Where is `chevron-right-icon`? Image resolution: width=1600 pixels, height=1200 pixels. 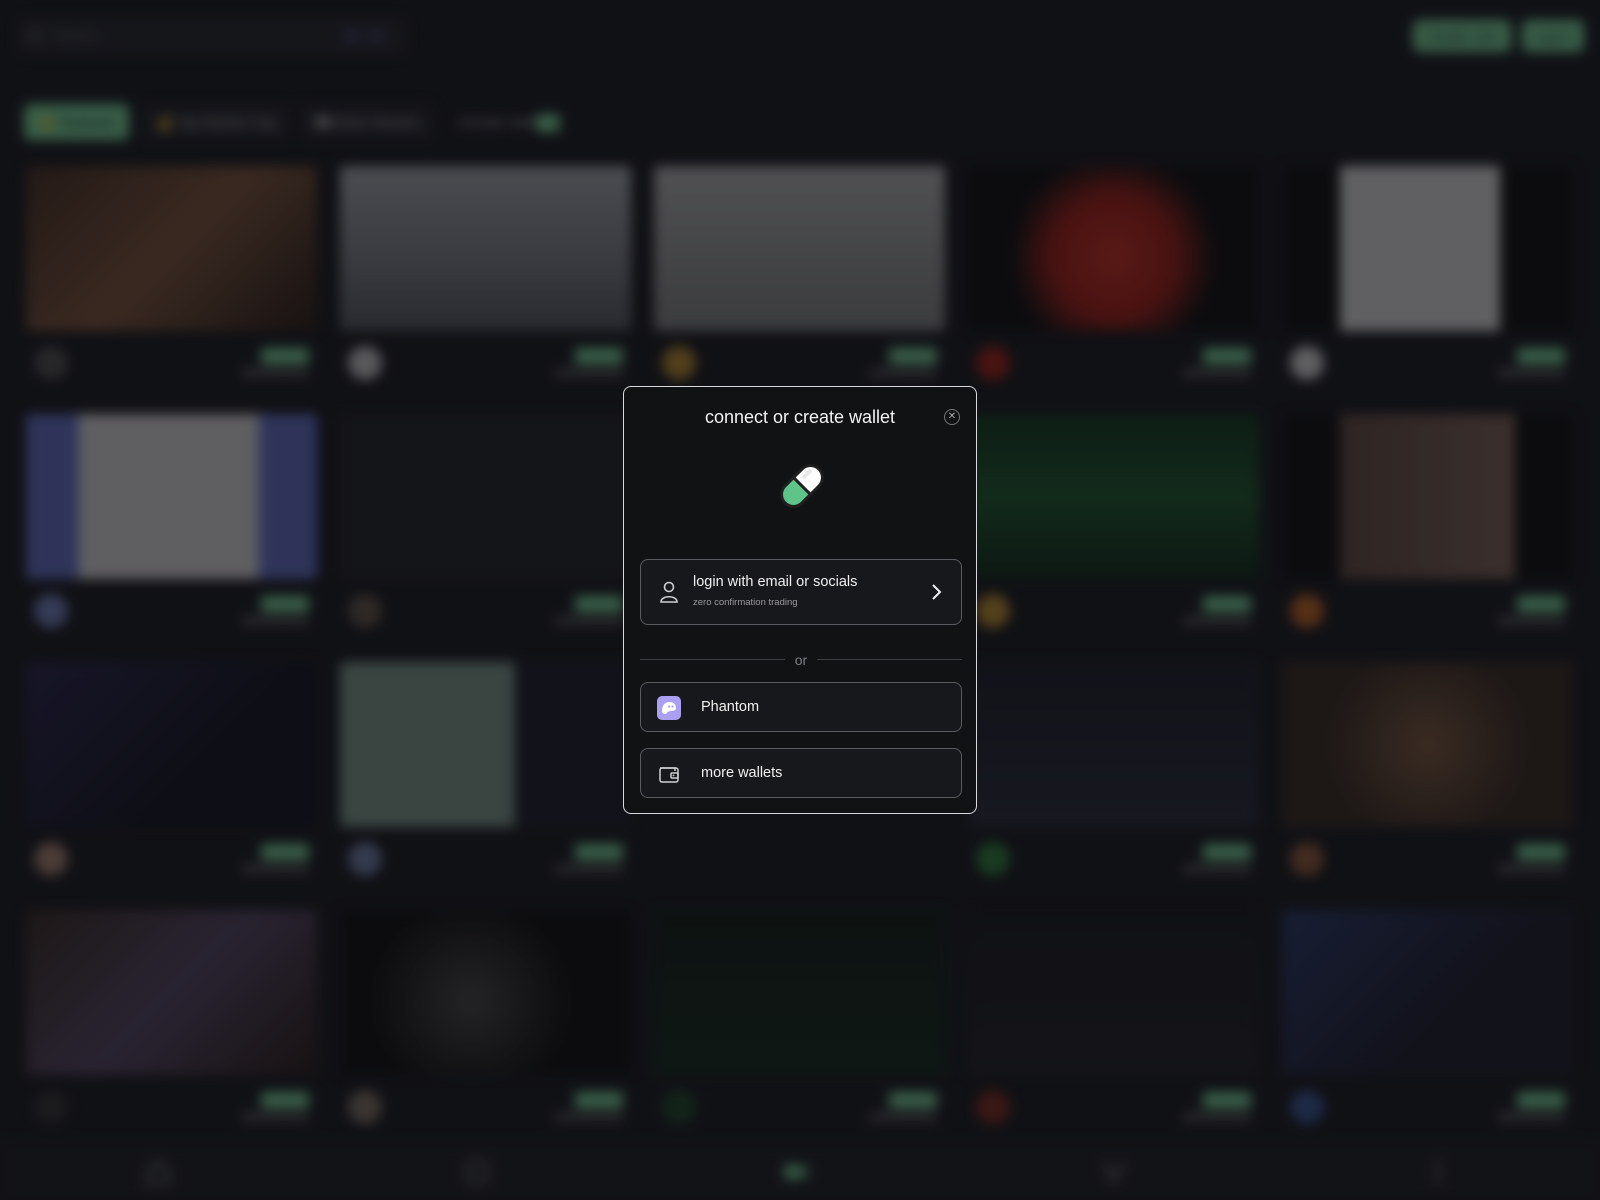
chevron-right-icon is located at coordinates (937, 592).